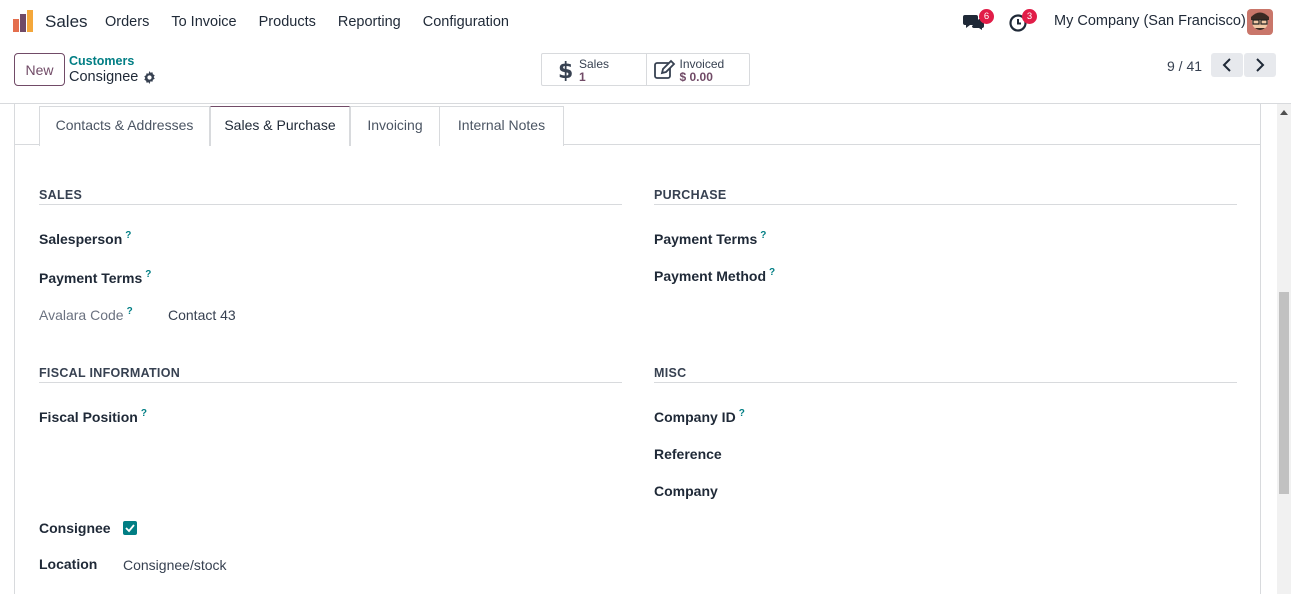 Image resolution: width=1291 pixels, height=594 pixels. Describe the element at coordinates (1029, 16) in the screenshot. I see `activities-badge: 3` at that location.